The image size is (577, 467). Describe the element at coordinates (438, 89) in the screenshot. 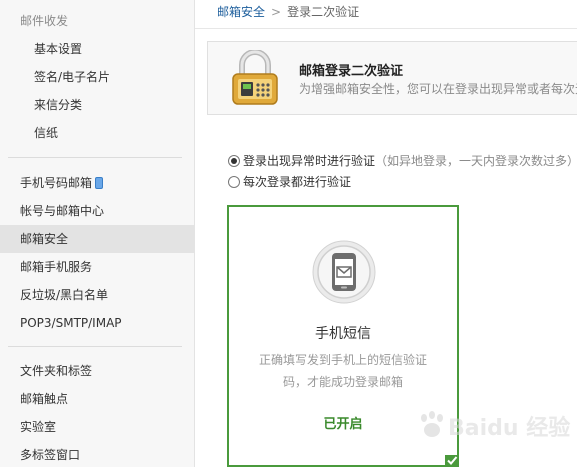

I see `feature-description: 为增强邮箱安全性，您可以在登录出现异常或者每次无` at that location.